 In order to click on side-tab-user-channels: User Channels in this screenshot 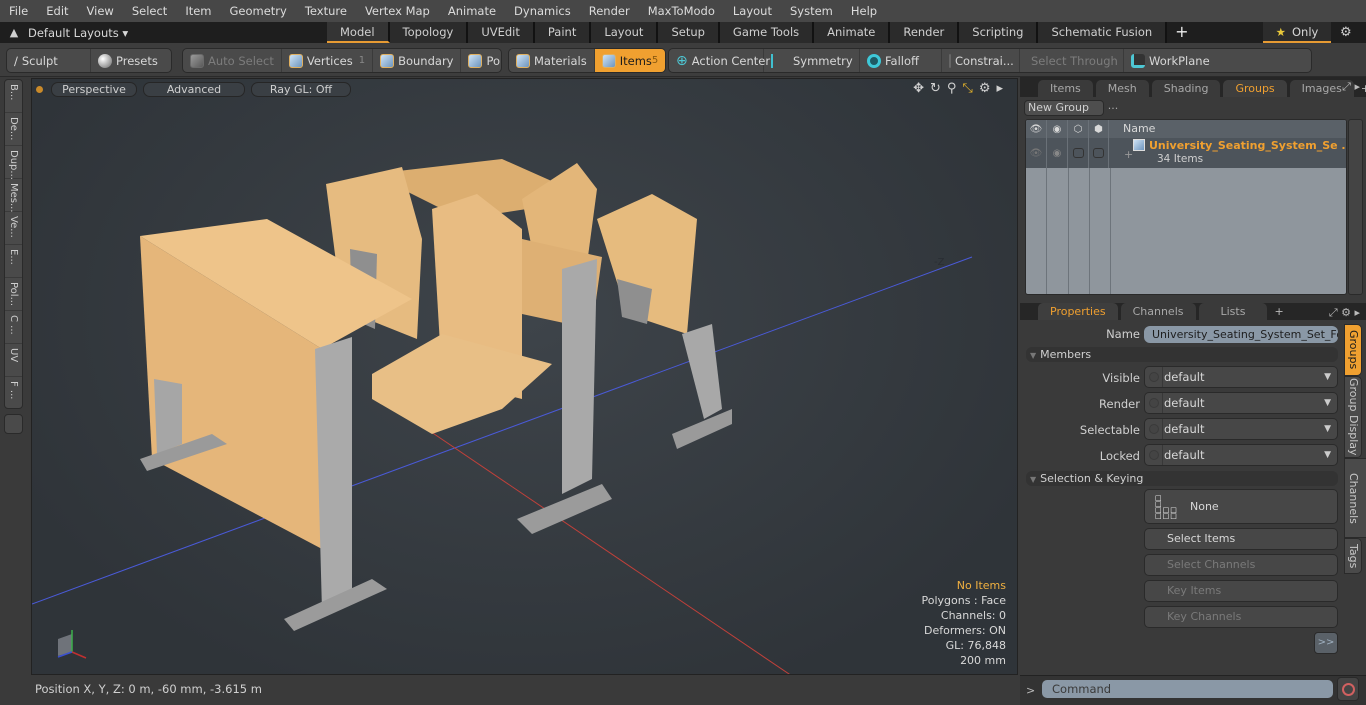, I will do `click(1355, 498)`.